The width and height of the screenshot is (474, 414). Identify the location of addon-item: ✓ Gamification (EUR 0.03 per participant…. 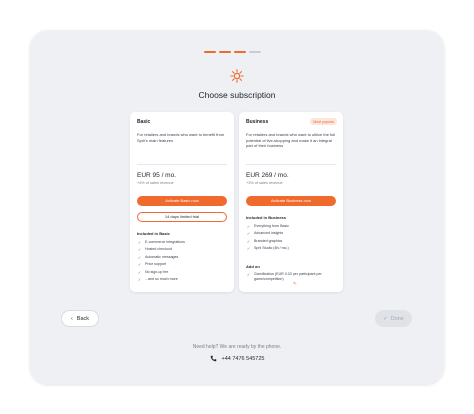
(291, 277).